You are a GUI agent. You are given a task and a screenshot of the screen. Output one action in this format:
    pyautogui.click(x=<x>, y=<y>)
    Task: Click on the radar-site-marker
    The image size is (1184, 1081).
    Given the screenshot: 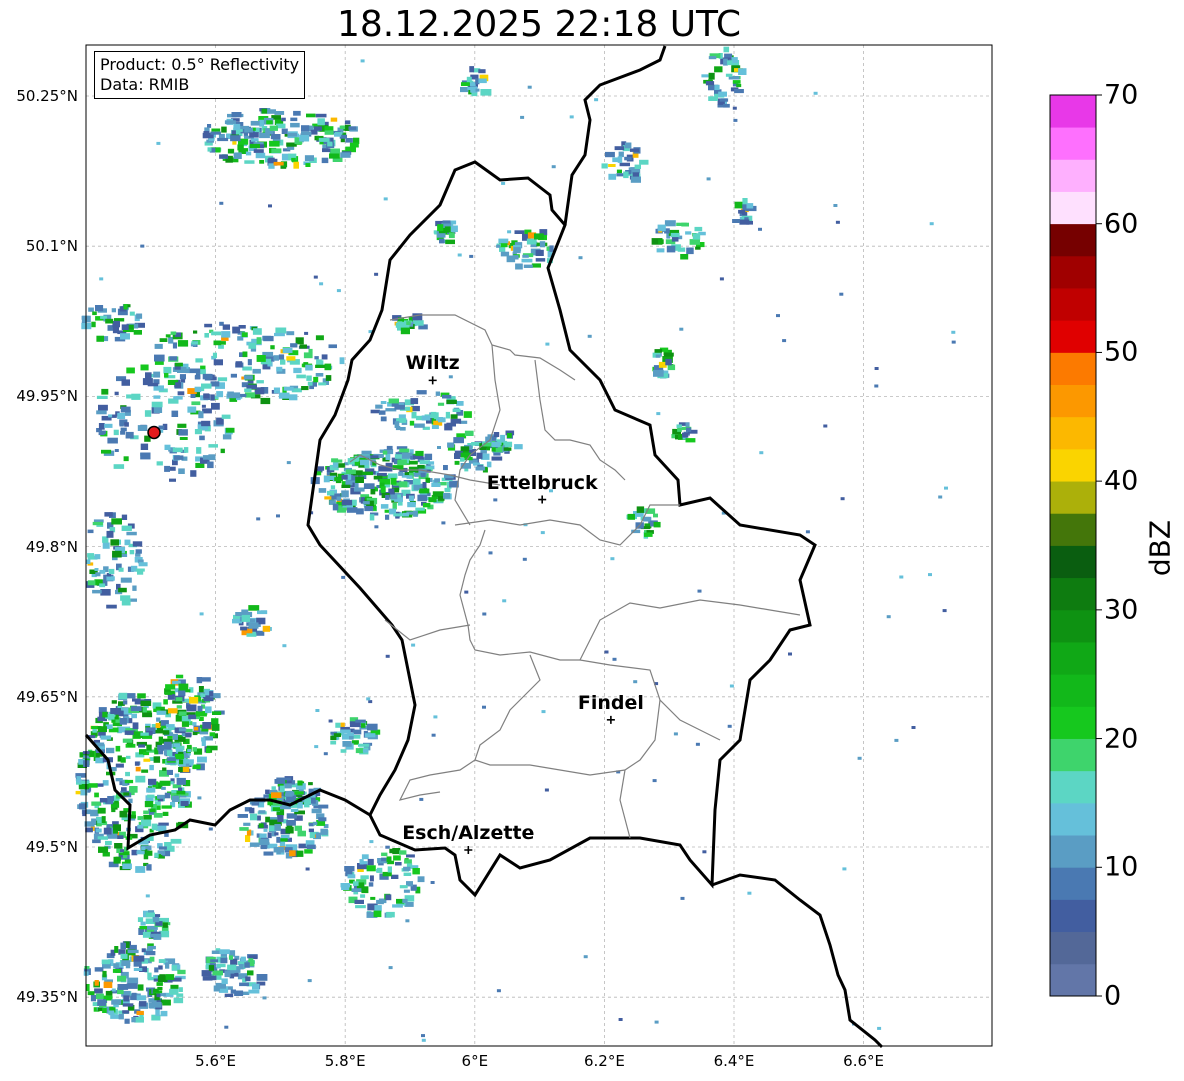 What is the action you would take?
    pyautogui.click(x=154, y=432)
    